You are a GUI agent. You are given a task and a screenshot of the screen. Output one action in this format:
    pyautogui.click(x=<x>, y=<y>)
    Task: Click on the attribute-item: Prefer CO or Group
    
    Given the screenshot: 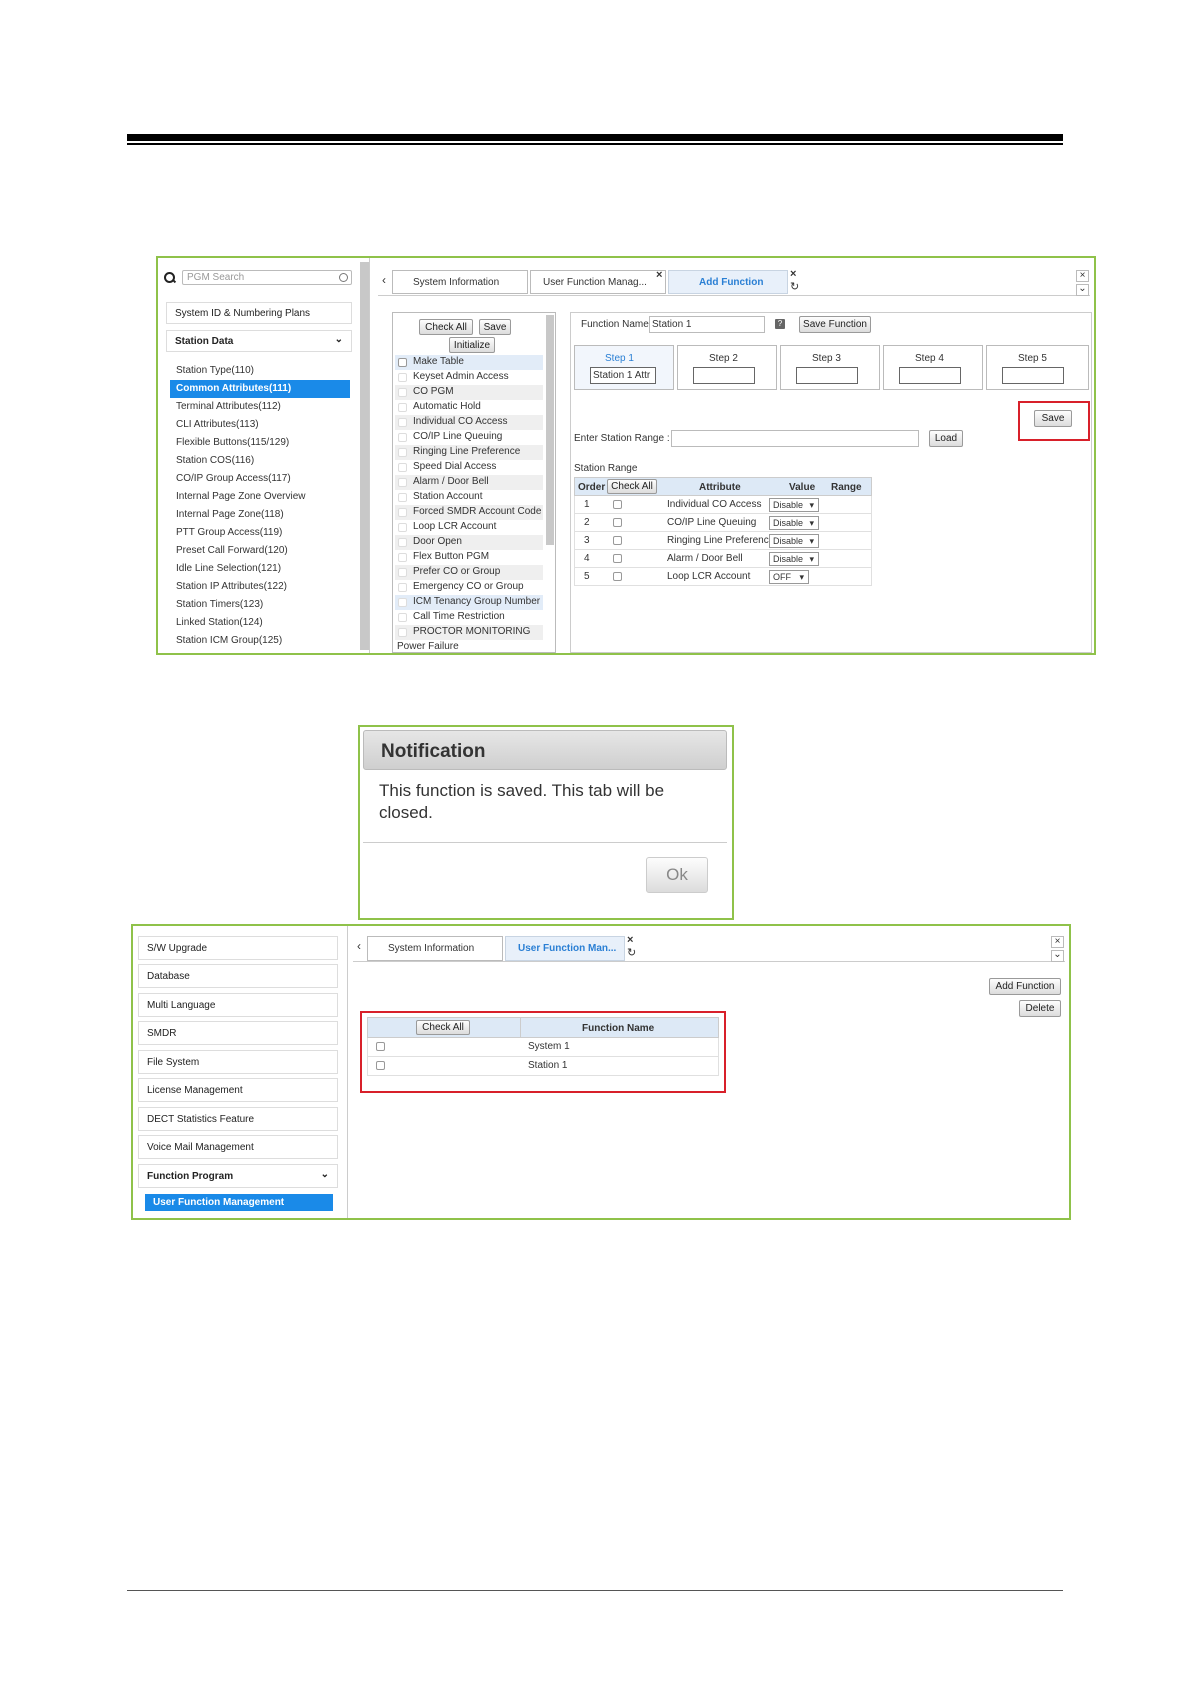 What is the action you would take?
    pyautogui.click(x=469, y=572)
    